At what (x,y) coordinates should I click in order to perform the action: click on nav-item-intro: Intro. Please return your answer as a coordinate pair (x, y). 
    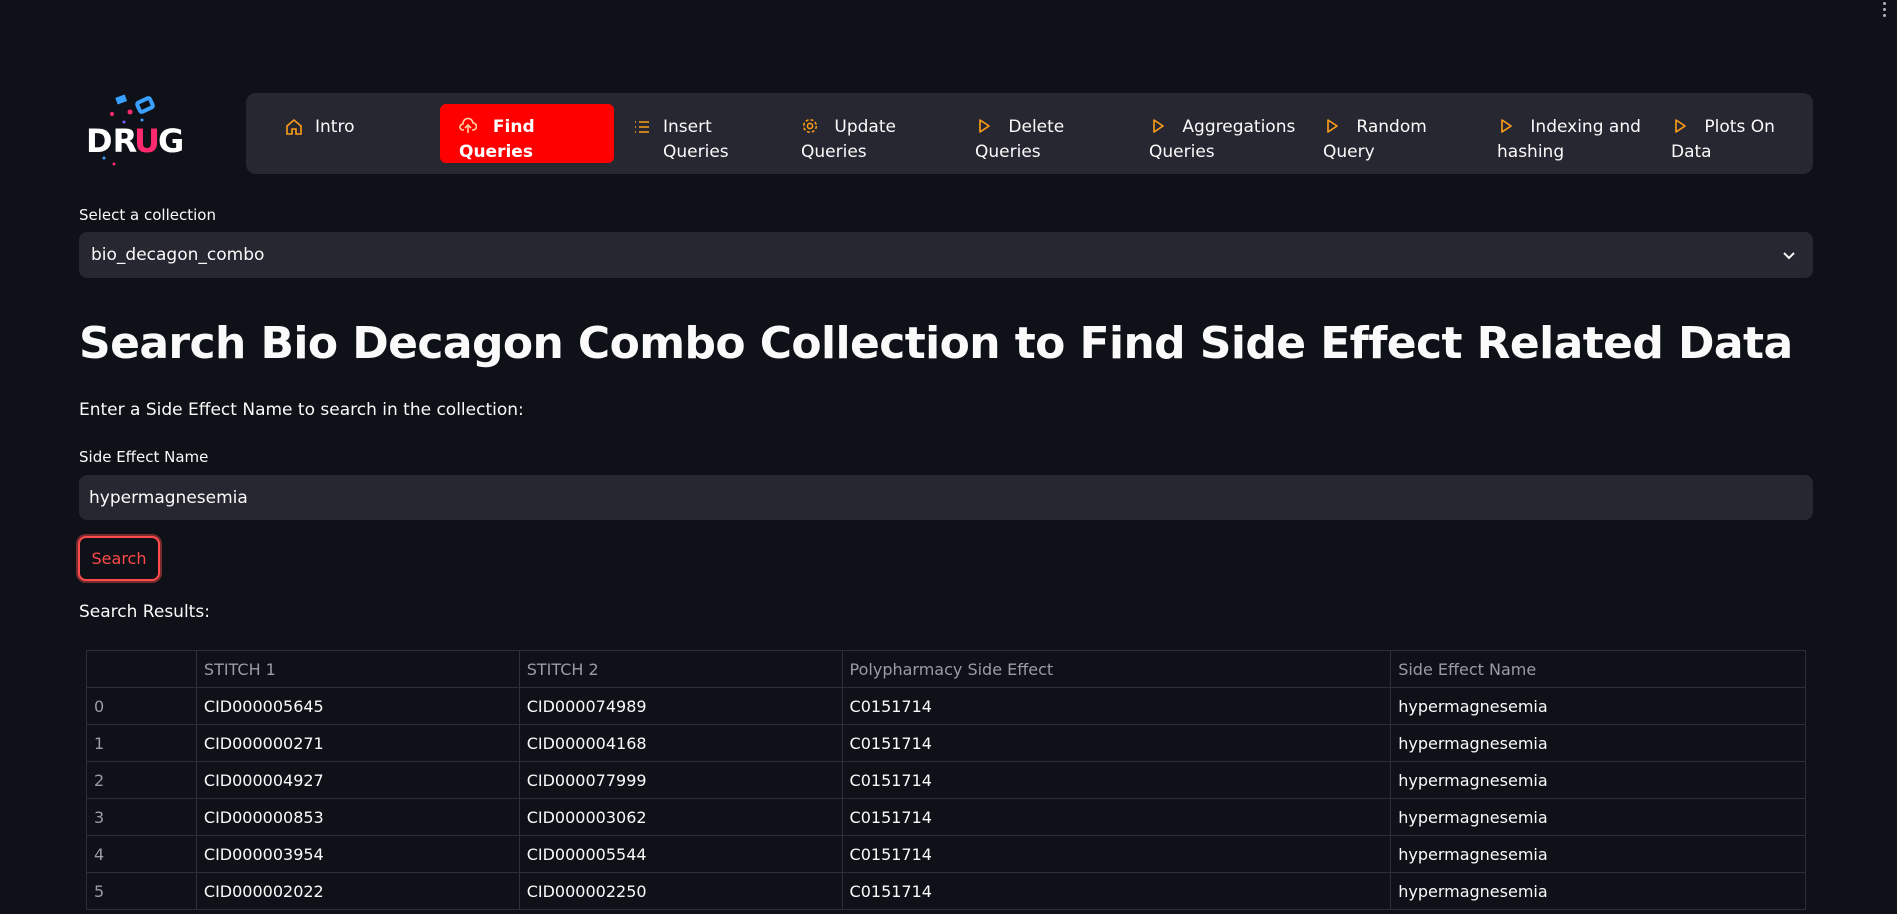
    Looking at the image, I should click on (353, 133).